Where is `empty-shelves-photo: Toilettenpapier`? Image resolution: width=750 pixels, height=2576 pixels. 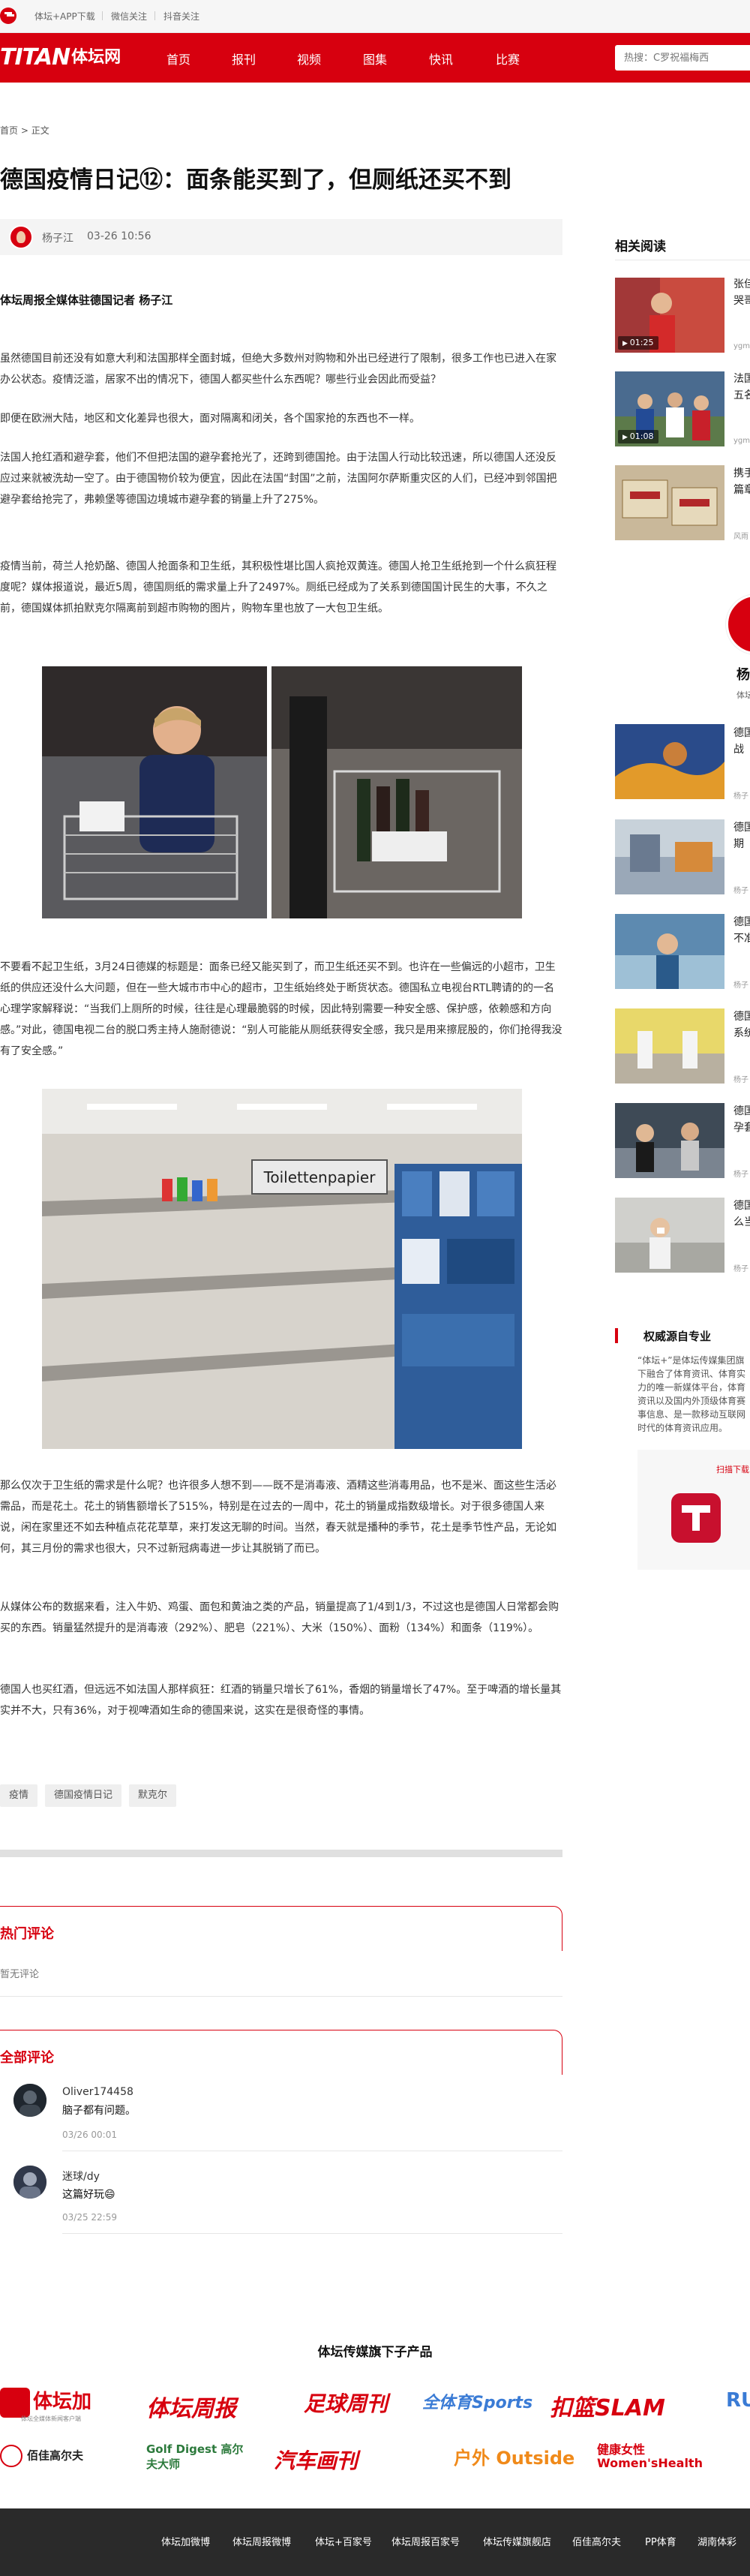 empty-shelves-photo: Toilettenpapier is located at coordinates (282, 1269).